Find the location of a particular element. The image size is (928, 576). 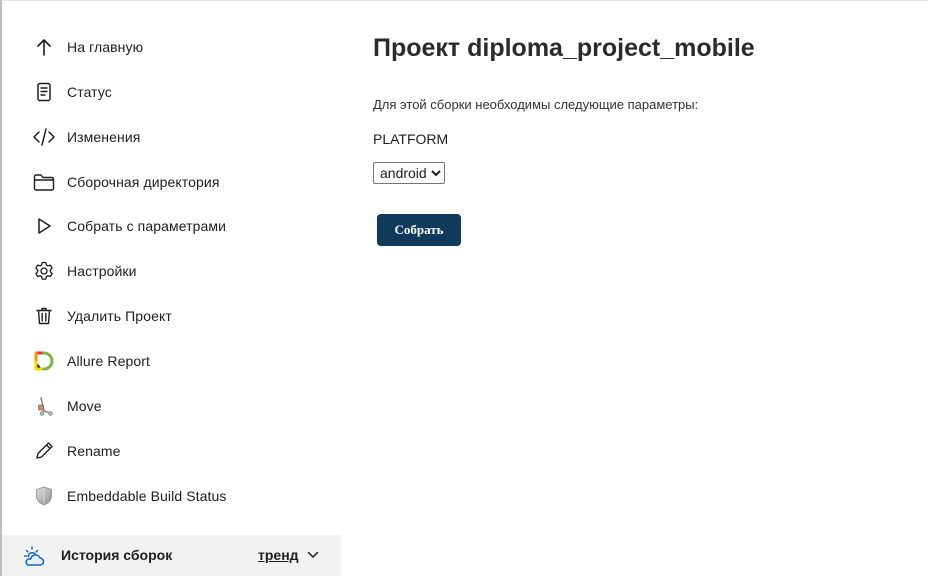

sidebar-item-label: Статус is located at coordinates (89, 92).